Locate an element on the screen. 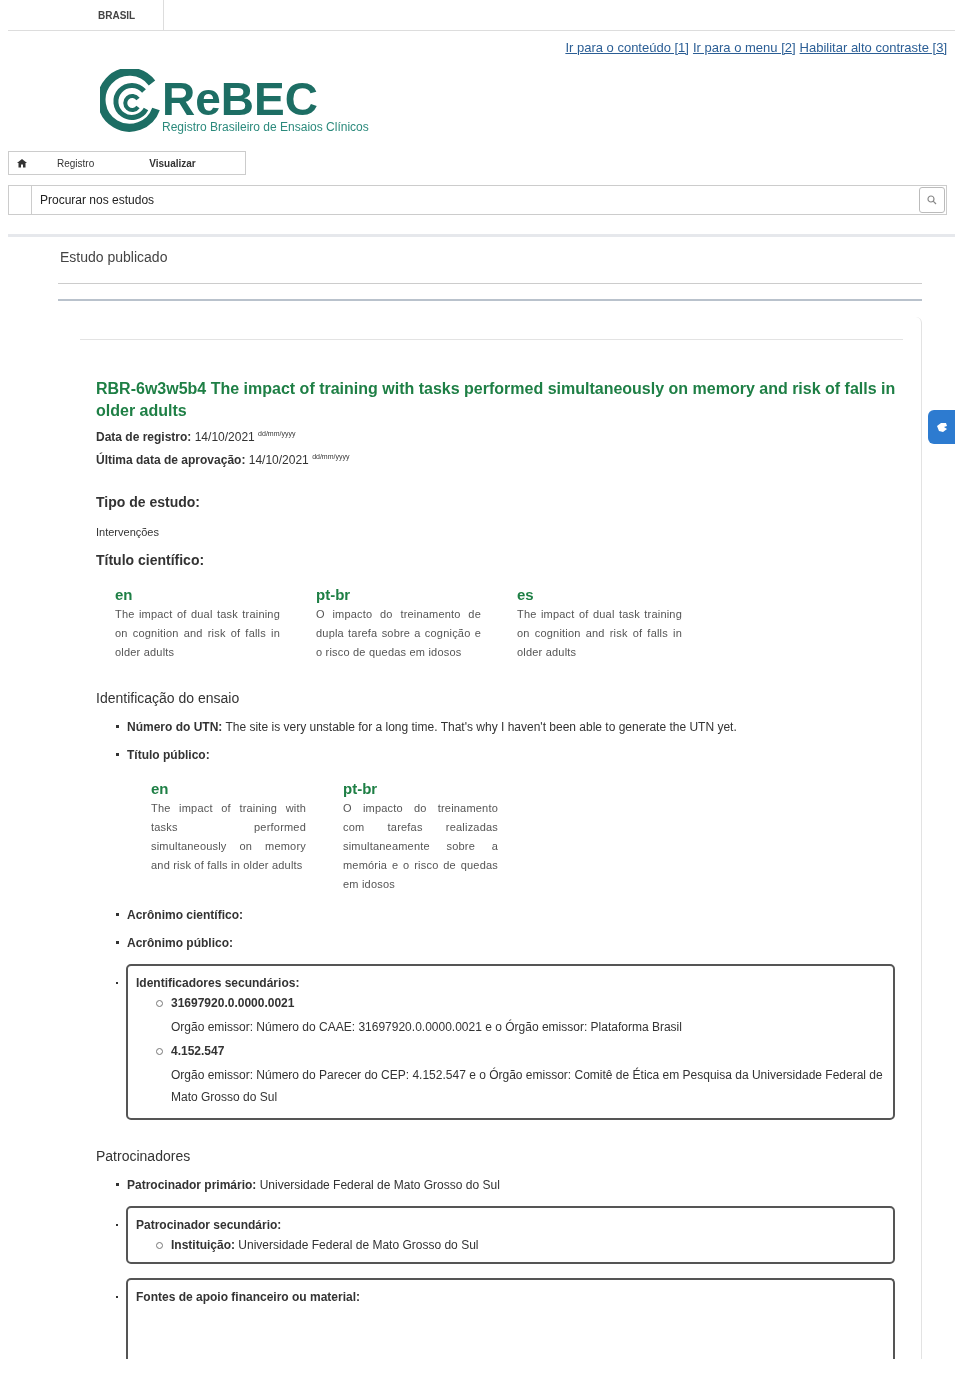 Image resolution: width=955 pixels, height=1389 pixels. section-subheading: Título científico: is located at coordinates (151, 560).